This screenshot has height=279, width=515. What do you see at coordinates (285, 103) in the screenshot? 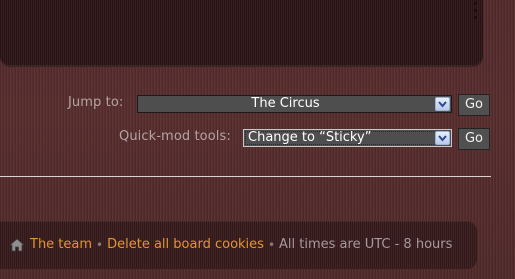
I see `jump-to-selected-value: The Circus` at bounding box center [285, 103].